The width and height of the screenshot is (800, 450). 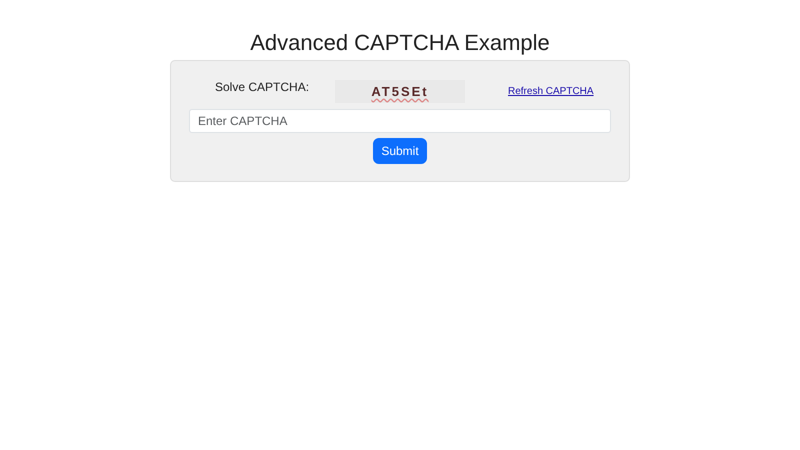 What do you see at coordinates (262, 87) in the screenshot?
I see `captcha-label: Solve CAPTCHA:` at bounding box center [262, 87].